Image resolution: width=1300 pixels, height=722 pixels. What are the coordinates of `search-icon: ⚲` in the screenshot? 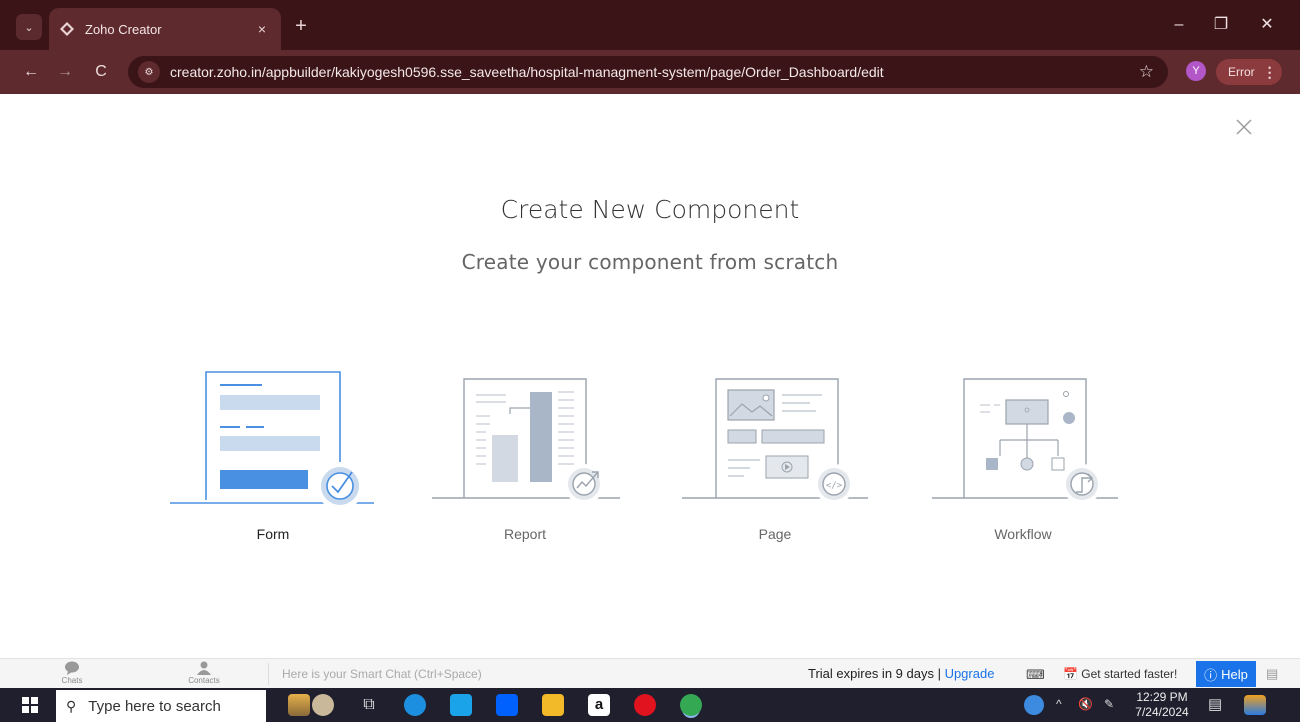 It's located at (71, 705).